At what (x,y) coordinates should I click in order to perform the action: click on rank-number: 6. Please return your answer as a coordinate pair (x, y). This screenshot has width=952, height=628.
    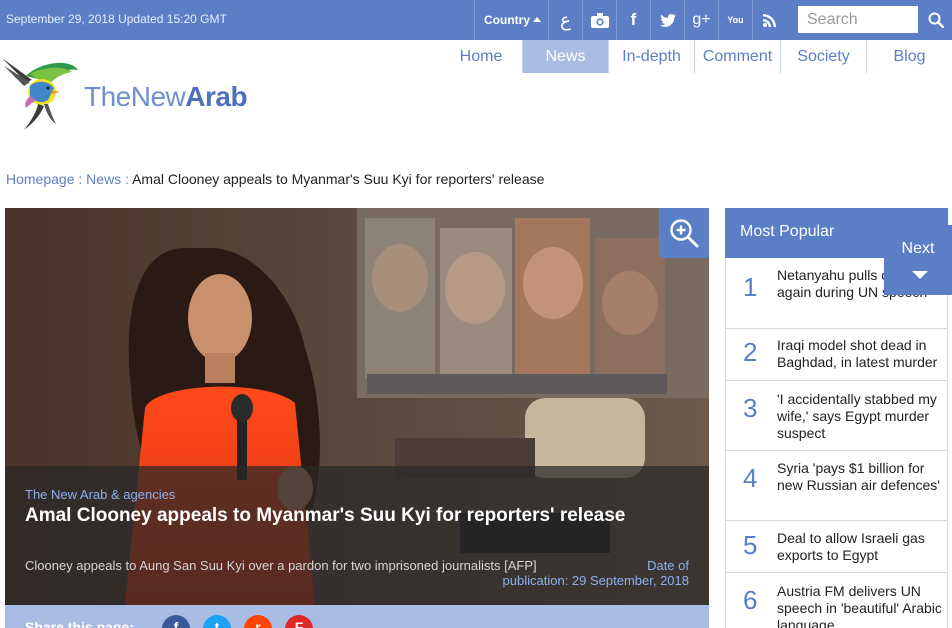
    Looking at the image, I should click on (750, 600).